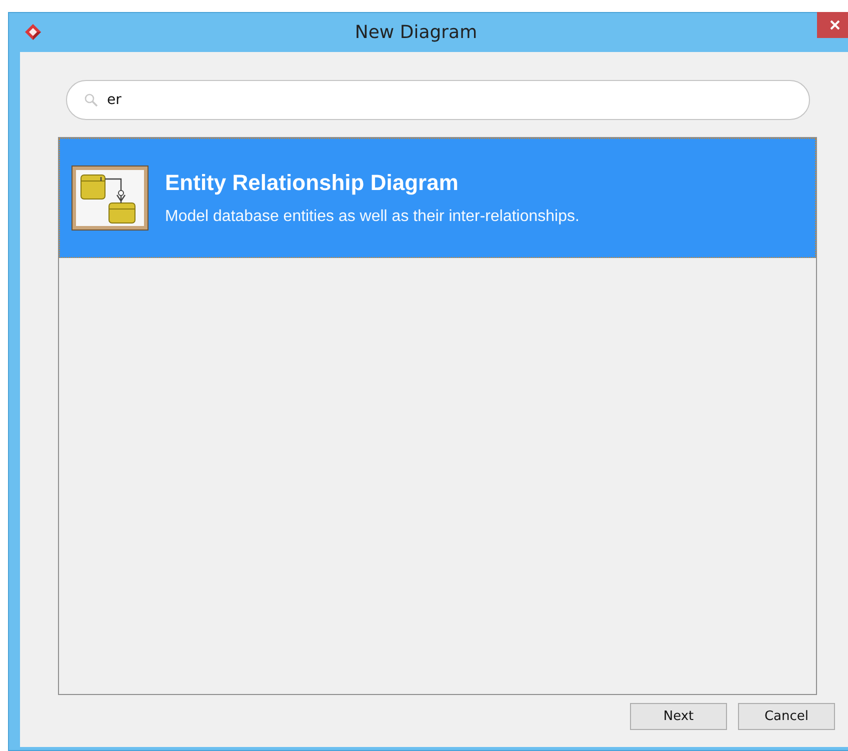 The image size is (848, 751). I want to click on item-title: Entity Relationship Diagram, so click(312, 183).